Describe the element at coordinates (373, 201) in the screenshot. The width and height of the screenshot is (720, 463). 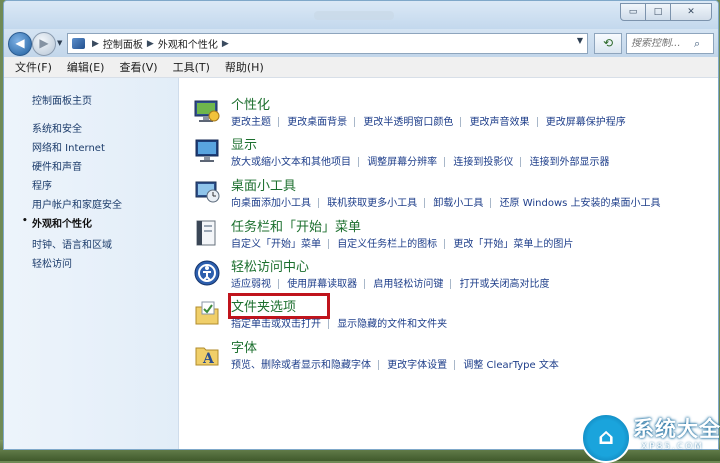
I see `link-more-gadgets: 联机获取更多小工具` at that location.